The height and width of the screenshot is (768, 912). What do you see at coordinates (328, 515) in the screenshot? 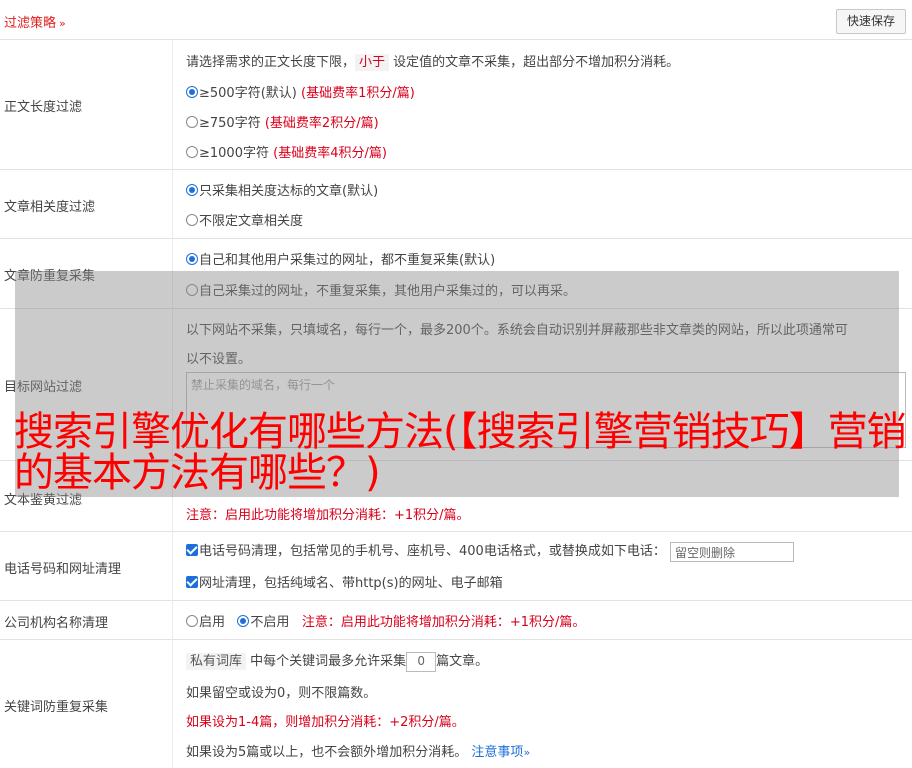
I see `text-review-note: 注意：启用此功能将增加积分消耗：+1积分/篇。` at bounding box center [328, 515].